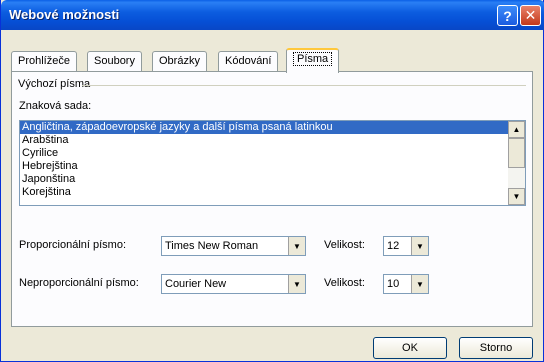  I want to click on scroll-thumb, so click(516, 153).